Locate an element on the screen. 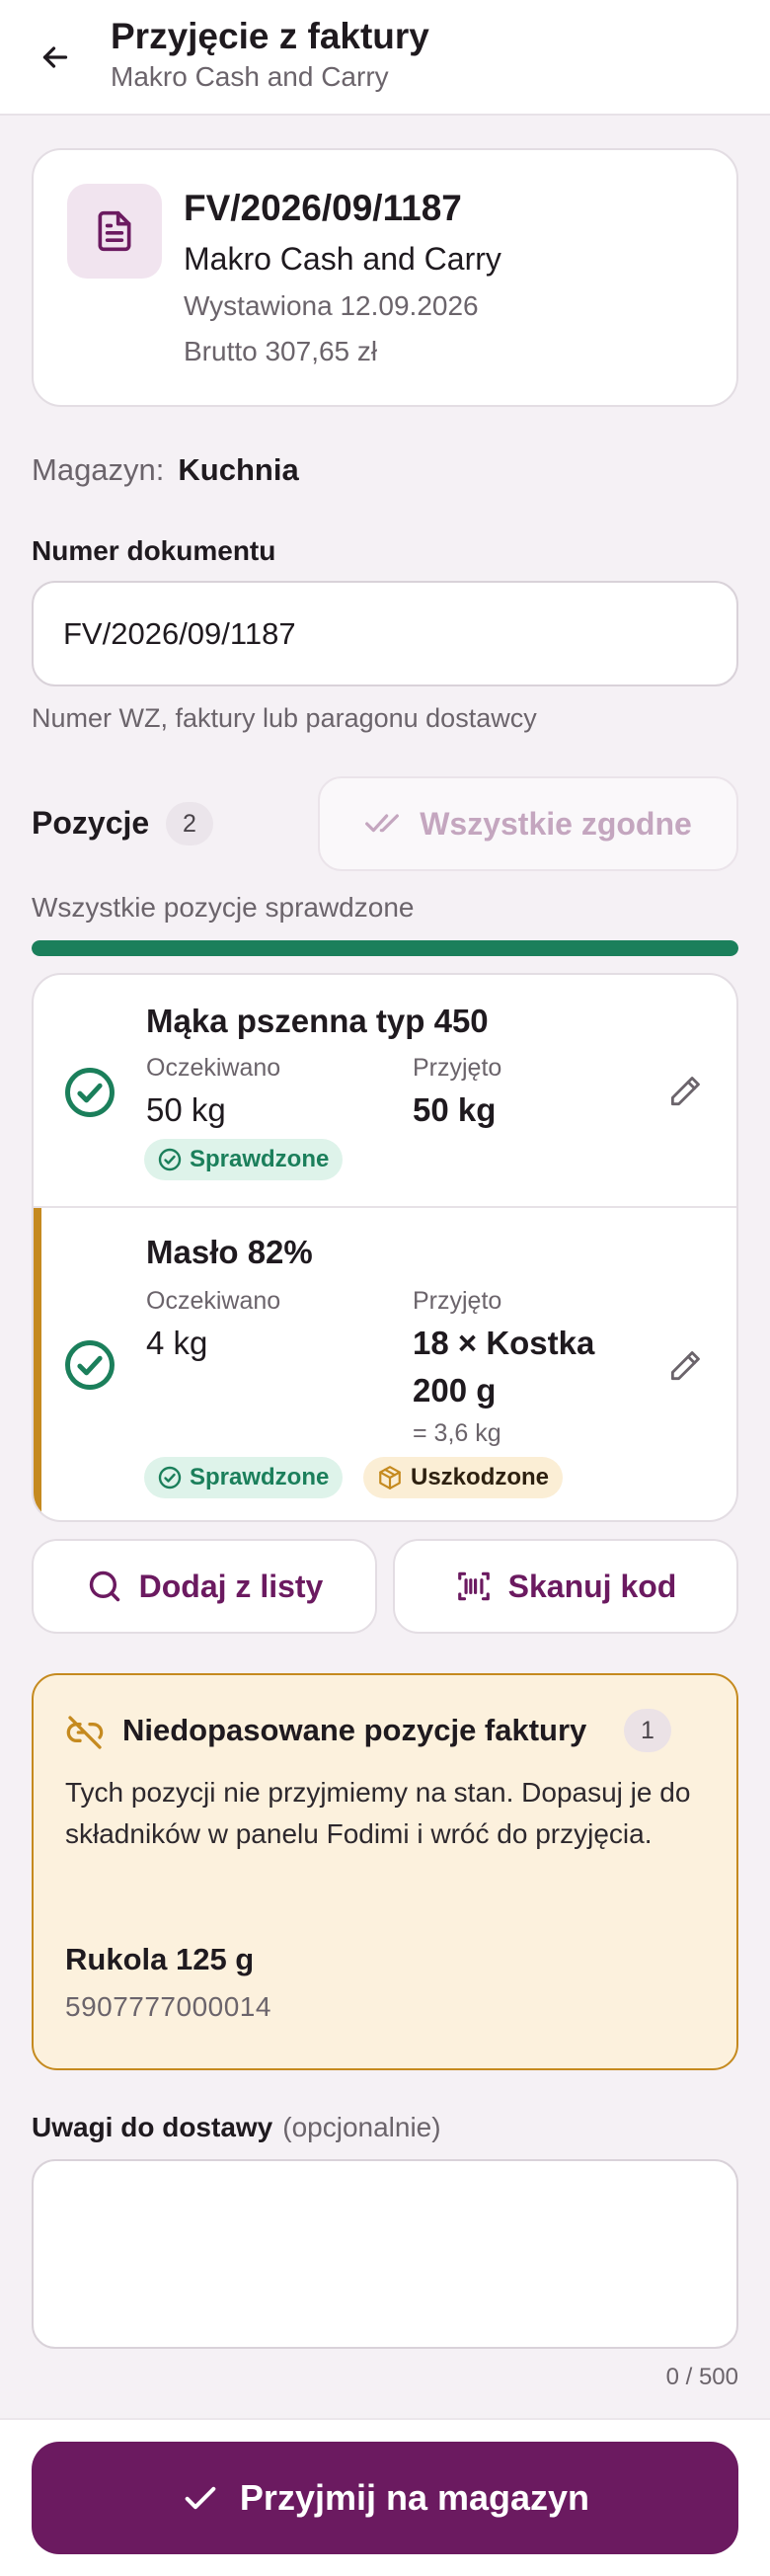  warehouse-value: Kuchnia is located at coordinates (238, 469).